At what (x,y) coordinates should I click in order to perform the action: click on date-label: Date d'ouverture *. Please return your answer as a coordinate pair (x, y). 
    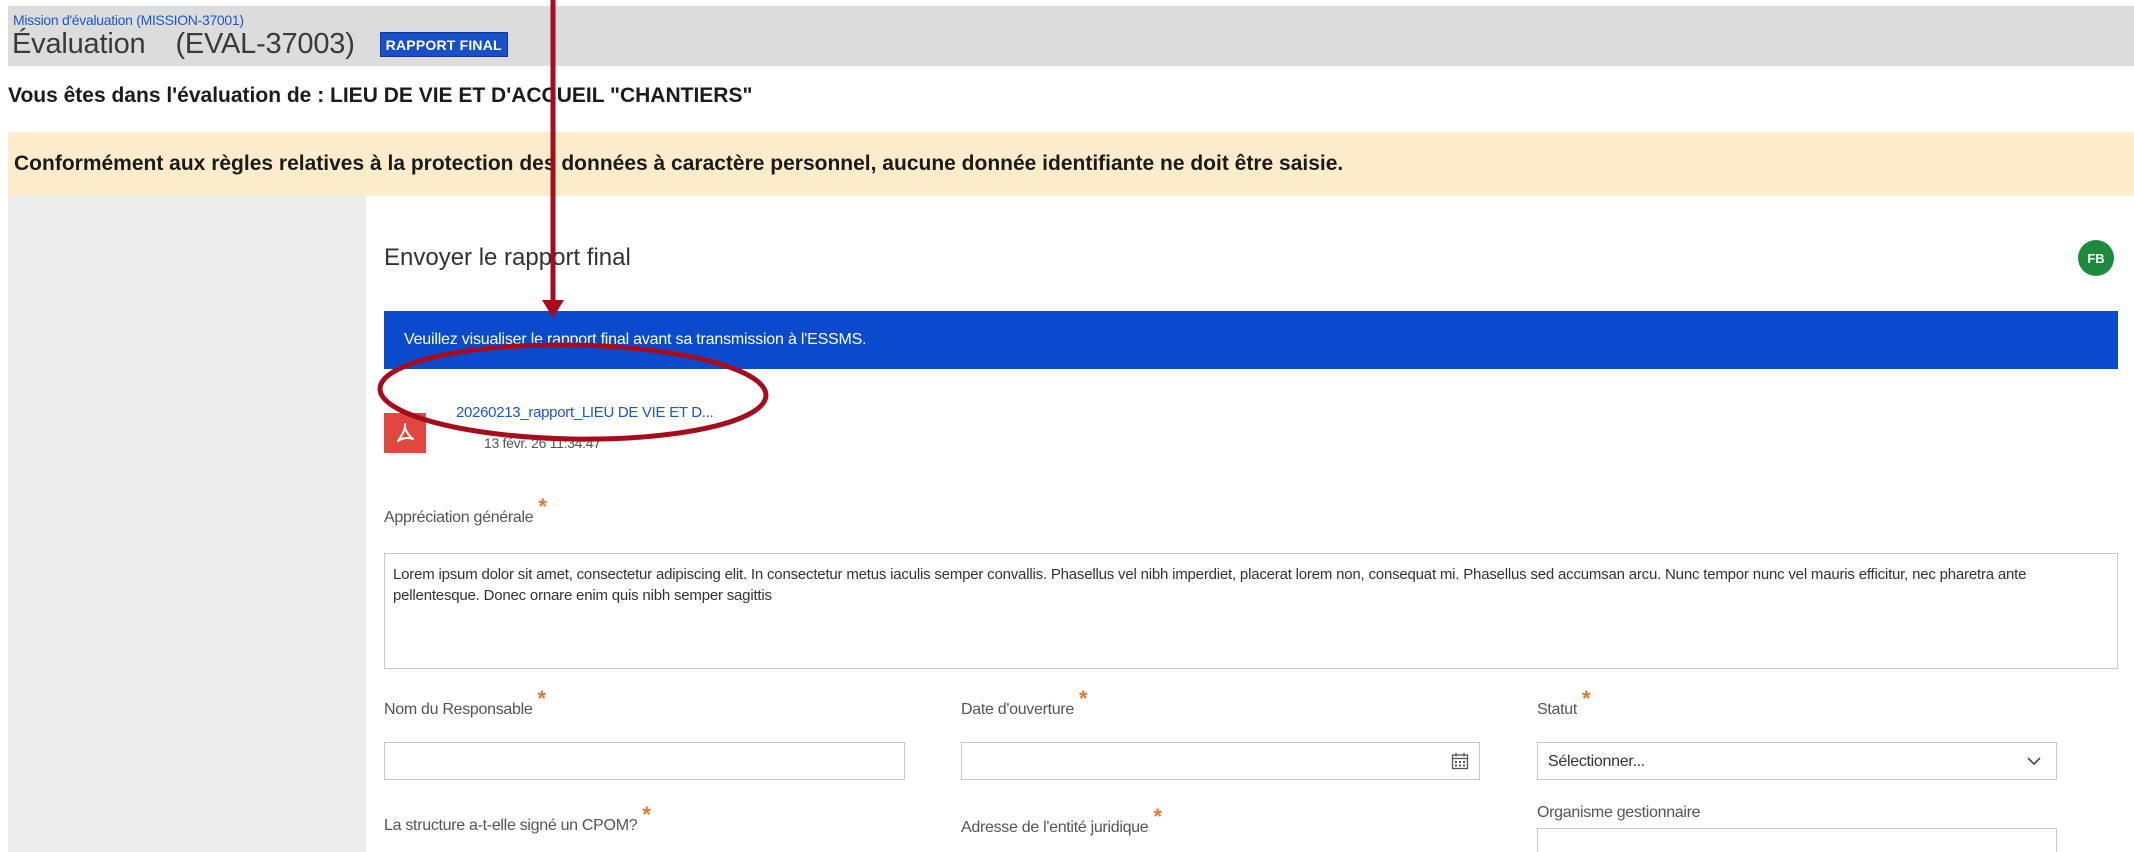
    Looking at the image, I should click on (1024, 703).